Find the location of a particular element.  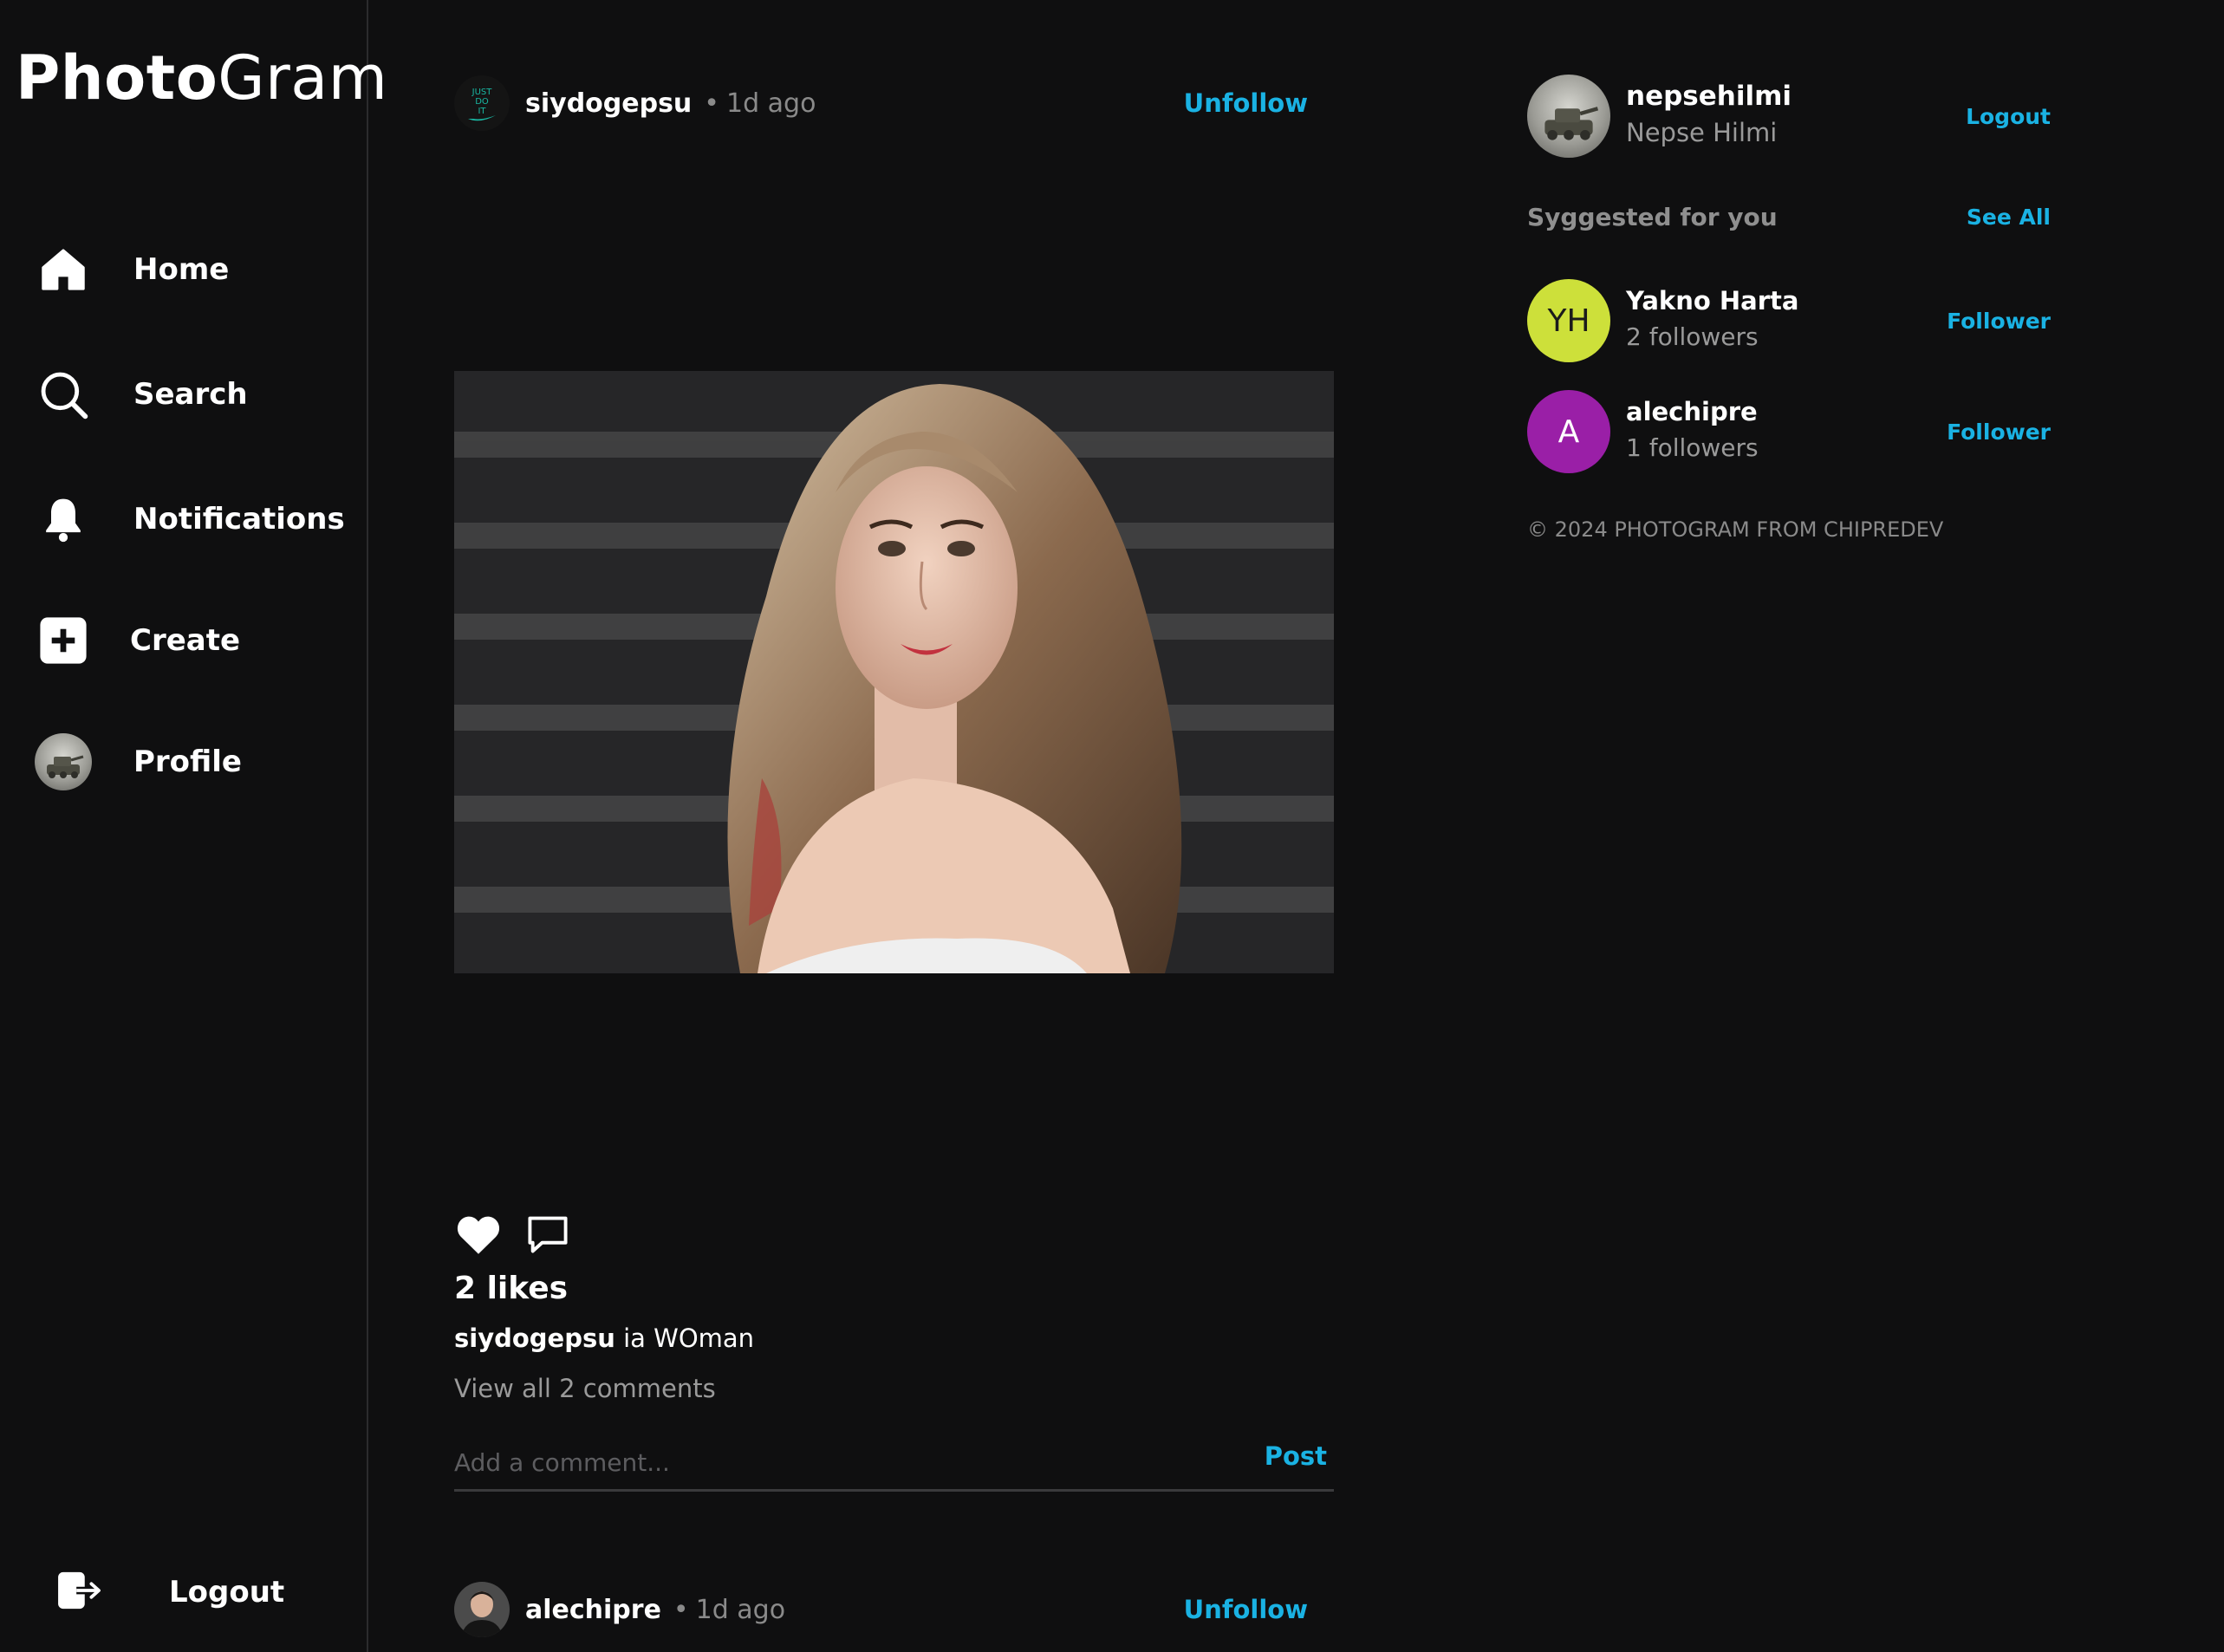

sidebar-item-label: Home is located at coordinates (181, 269).